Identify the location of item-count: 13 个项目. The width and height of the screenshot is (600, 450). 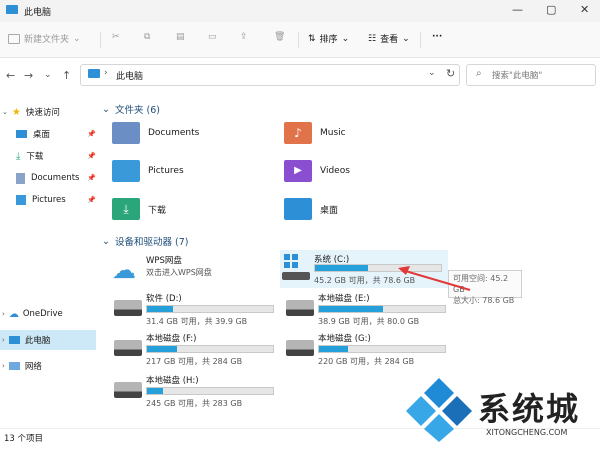
(24, 439).